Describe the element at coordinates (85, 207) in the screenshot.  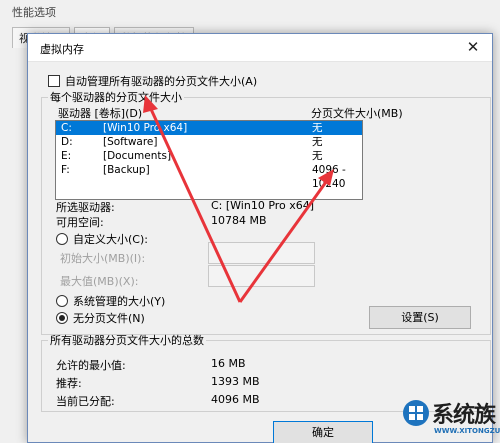
I see `selected-drive-label: 所选驱动器:` at that location.